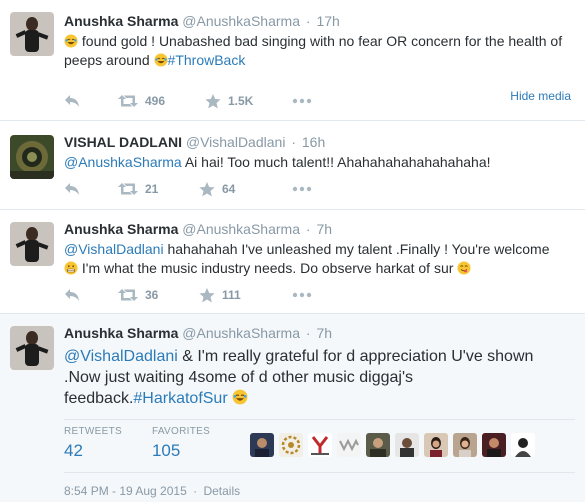 The width and height of the screenshot is (585, 502). What do you see at coordinates (207, 60) in the screenshot?
I see `hashtag-link: #ThrowBack` at bounding box center [207, 60].